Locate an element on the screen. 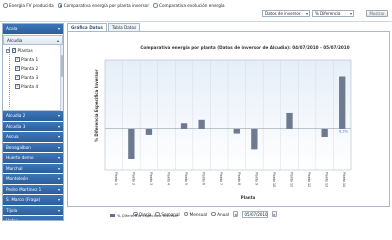  radio-label: Energía FV producida is located at coordinates (31, 5).